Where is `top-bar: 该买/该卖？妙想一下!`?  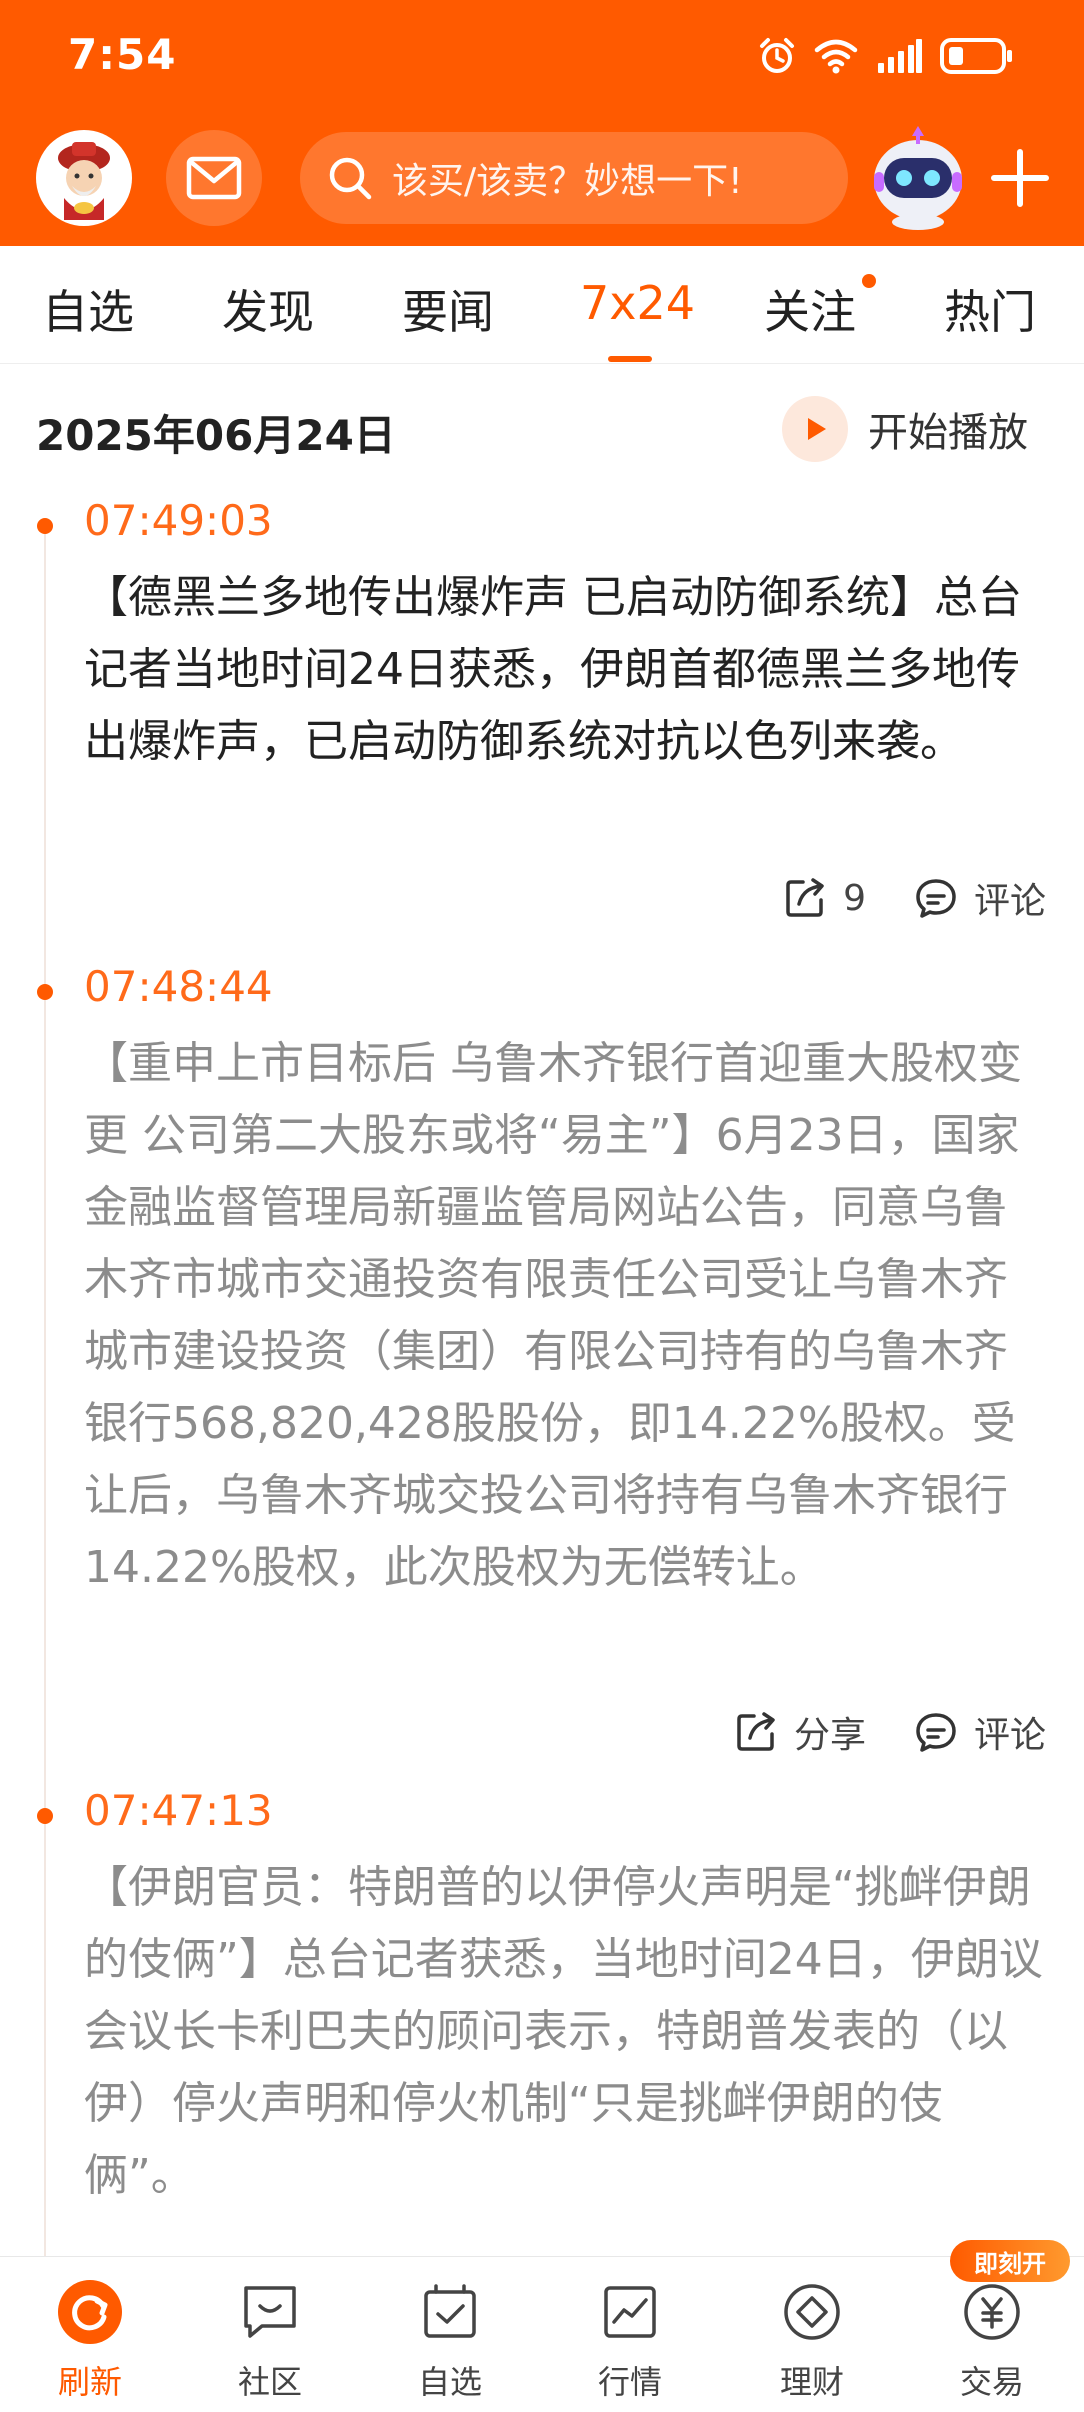
top-bar: 该买/该卖？妙想一下! is located at coordinates (542, 178).